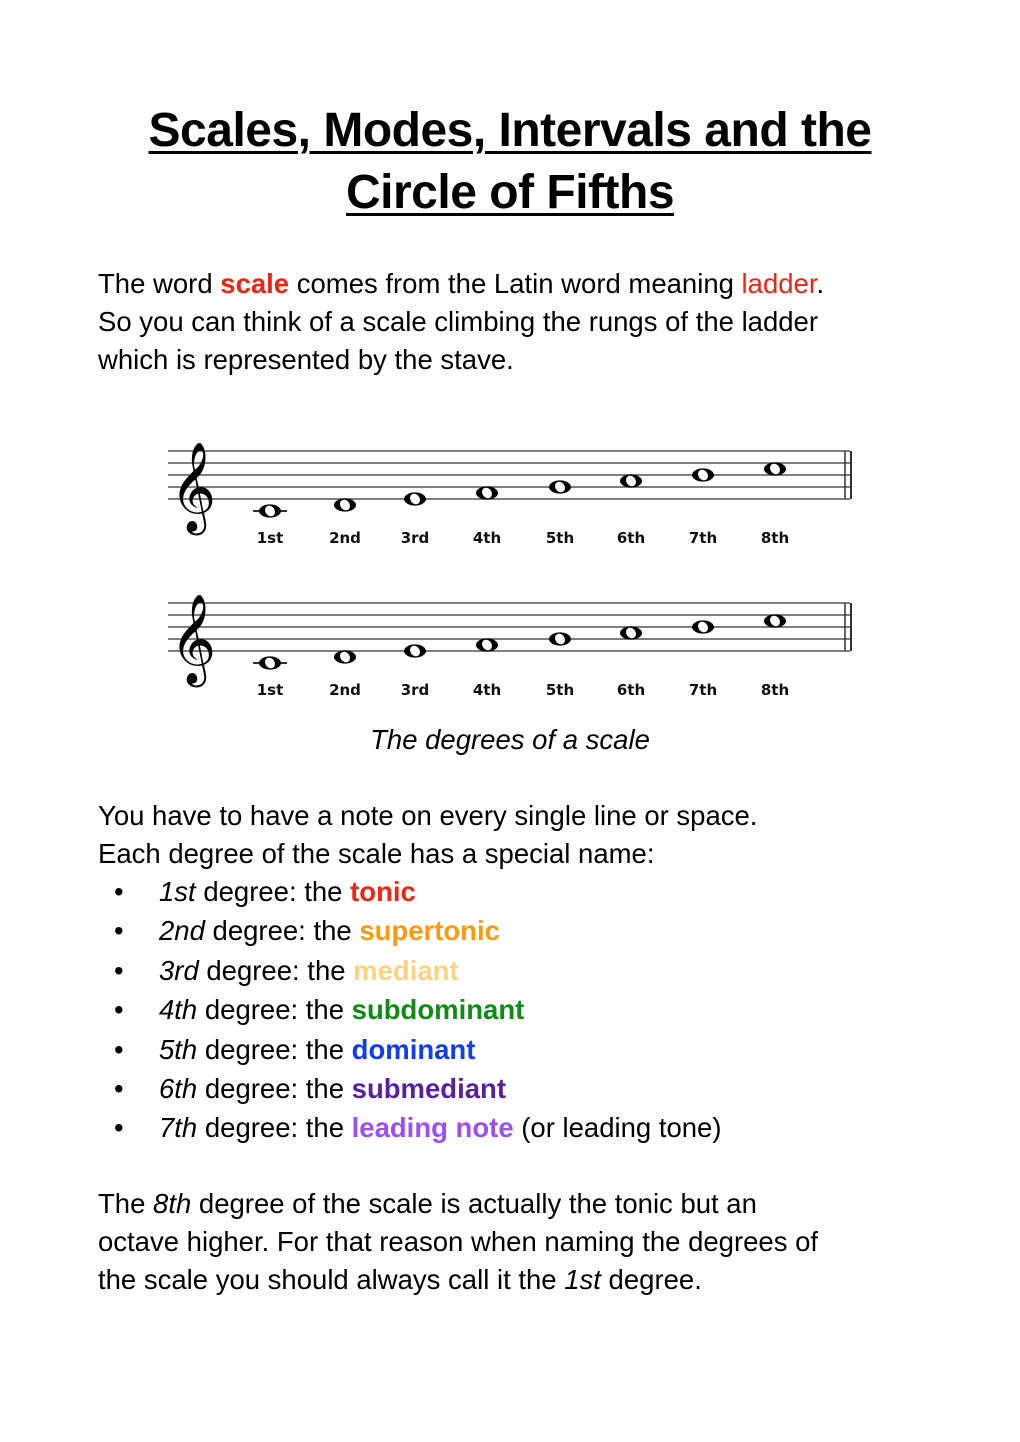 The image size is (1020, 1442). I want to click on degree-name-tonic: tonic, so click(383, 891).